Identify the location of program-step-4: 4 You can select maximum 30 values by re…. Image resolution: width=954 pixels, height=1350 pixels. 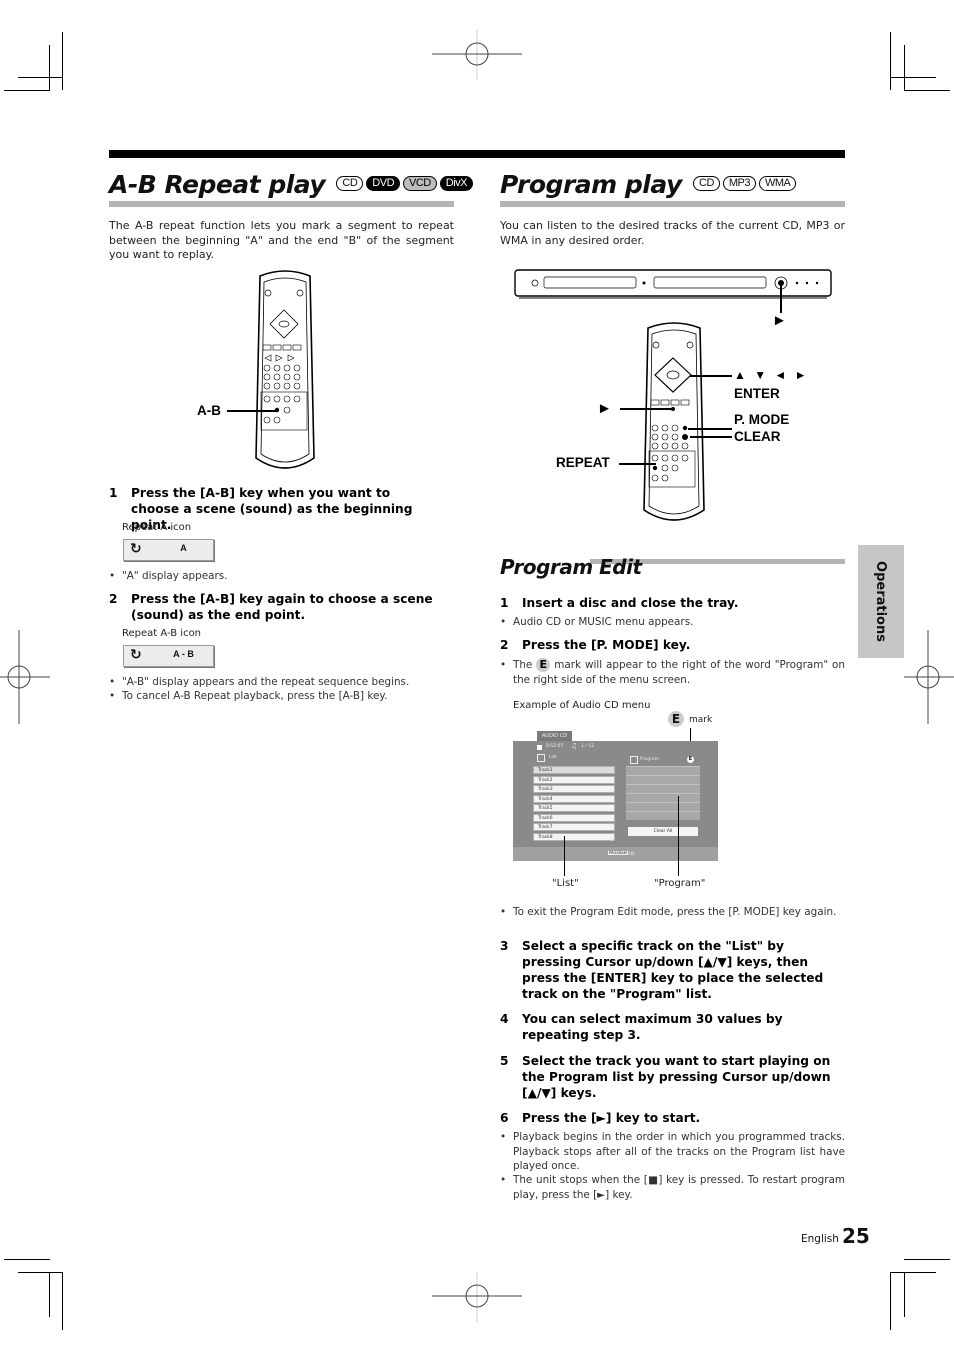
(672, 1028).